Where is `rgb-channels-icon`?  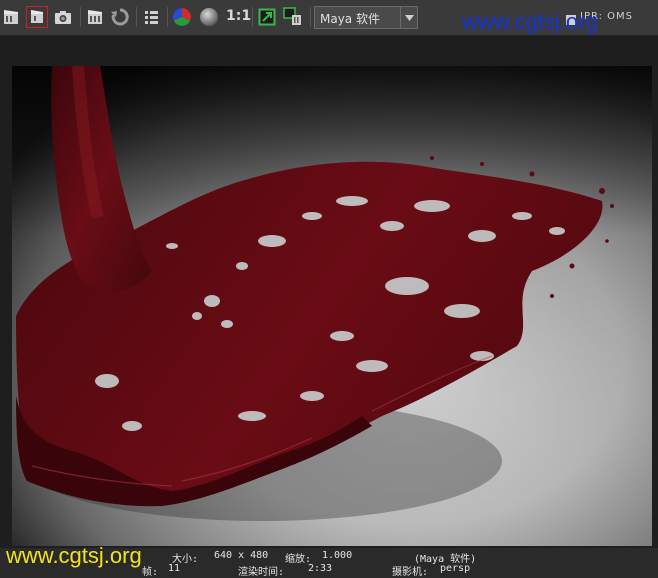 rgb-channels-icon is located at coordinates (182, 17).